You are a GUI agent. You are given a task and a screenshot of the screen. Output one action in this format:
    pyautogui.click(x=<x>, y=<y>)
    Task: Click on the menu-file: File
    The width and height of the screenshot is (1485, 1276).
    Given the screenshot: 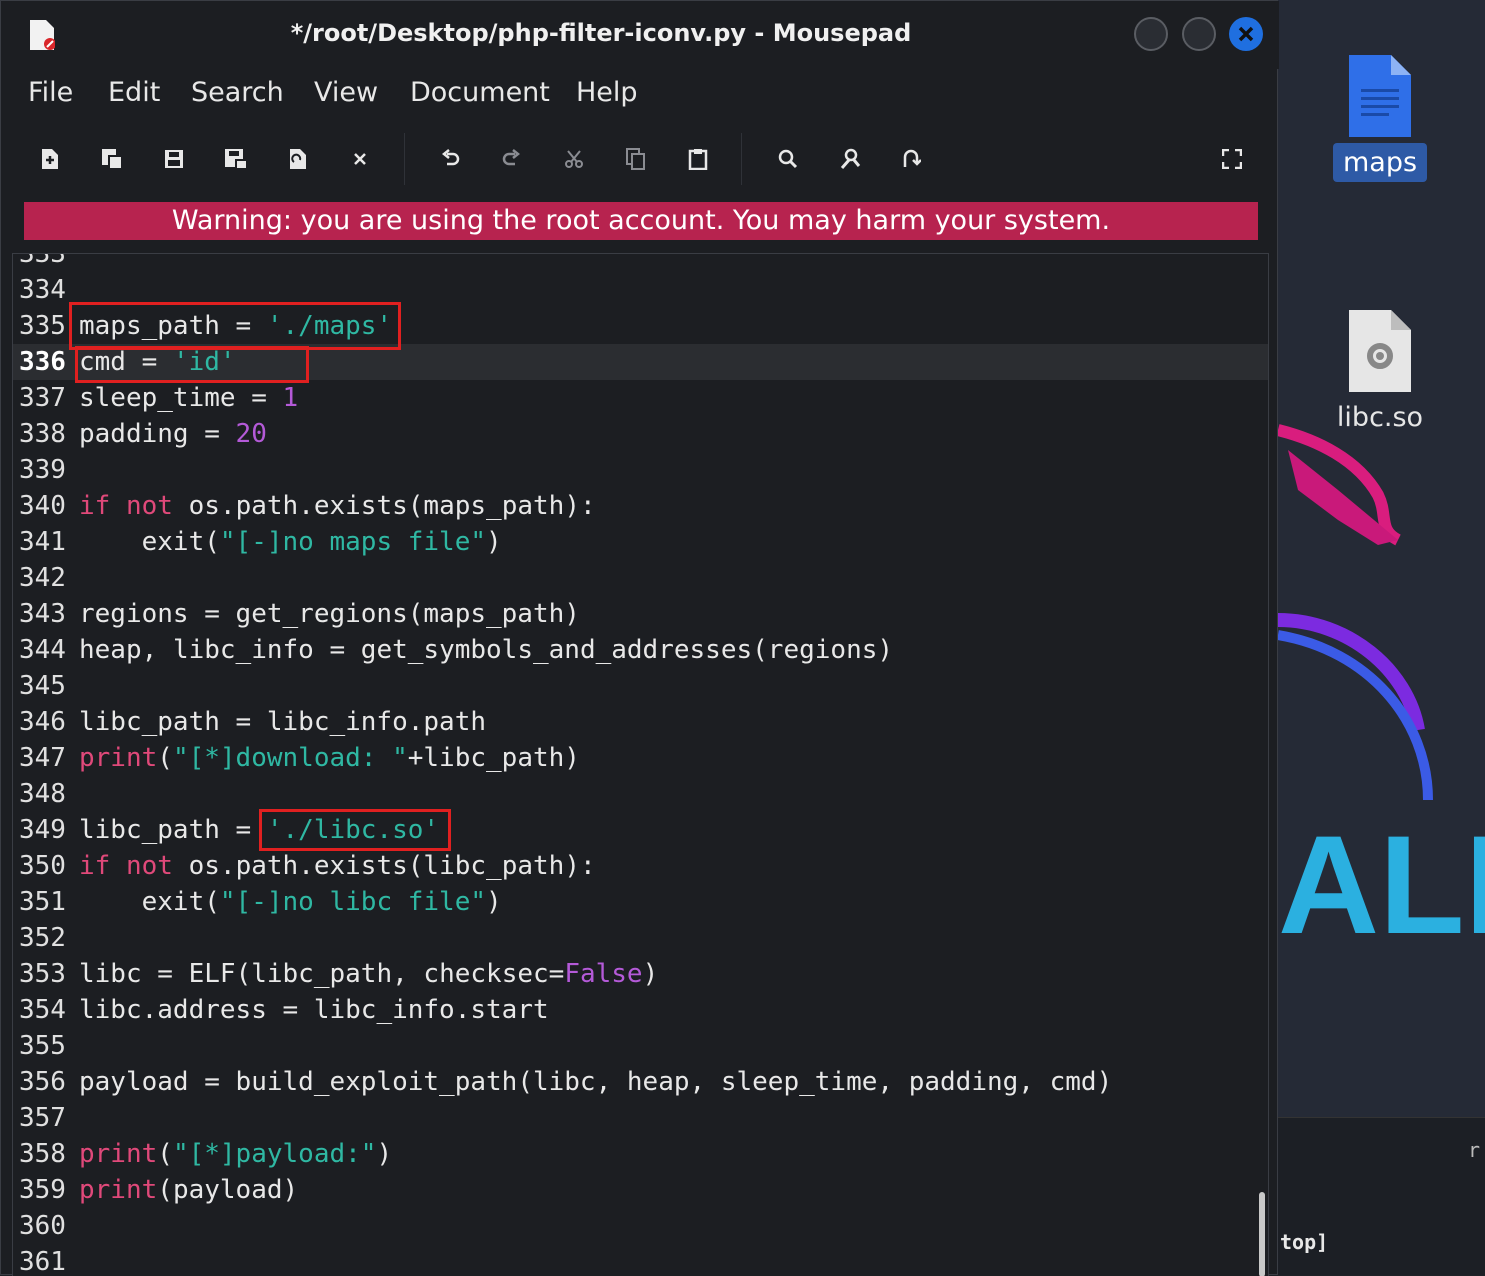 What is the action you would take?
    pyautogui.click(x=50, y=92)
    